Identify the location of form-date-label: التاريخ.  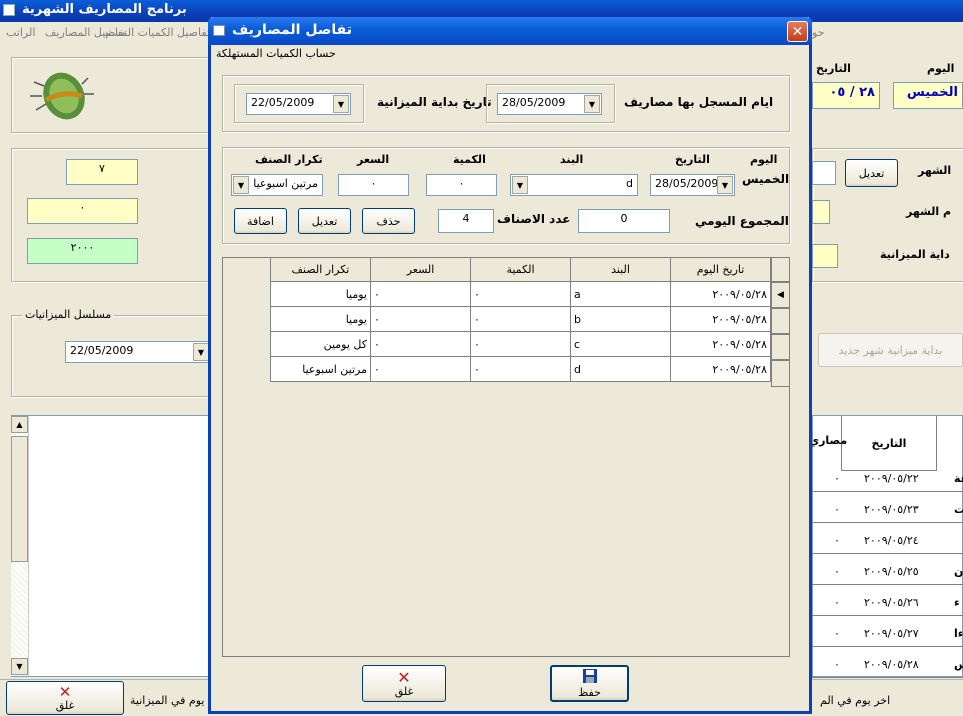
(692, 159).